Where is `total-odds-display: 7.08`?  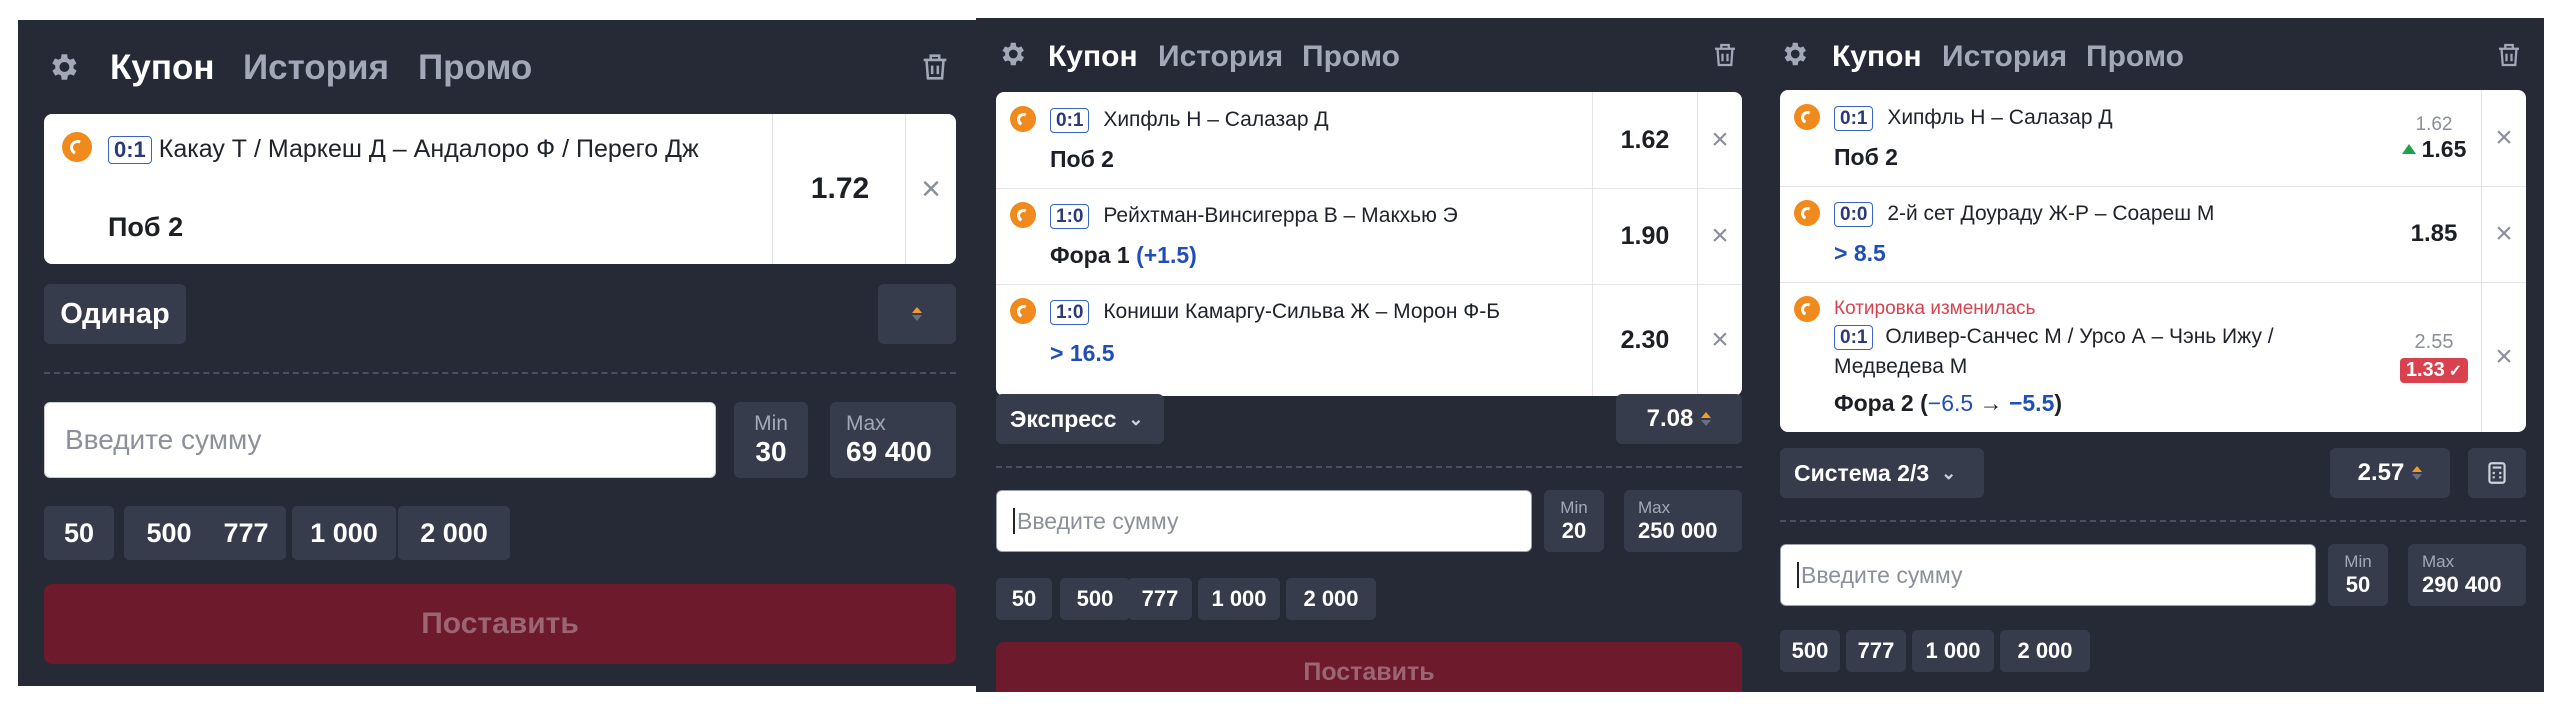
total-odds-display: 7.08 is located at coordinates (1679, 419).